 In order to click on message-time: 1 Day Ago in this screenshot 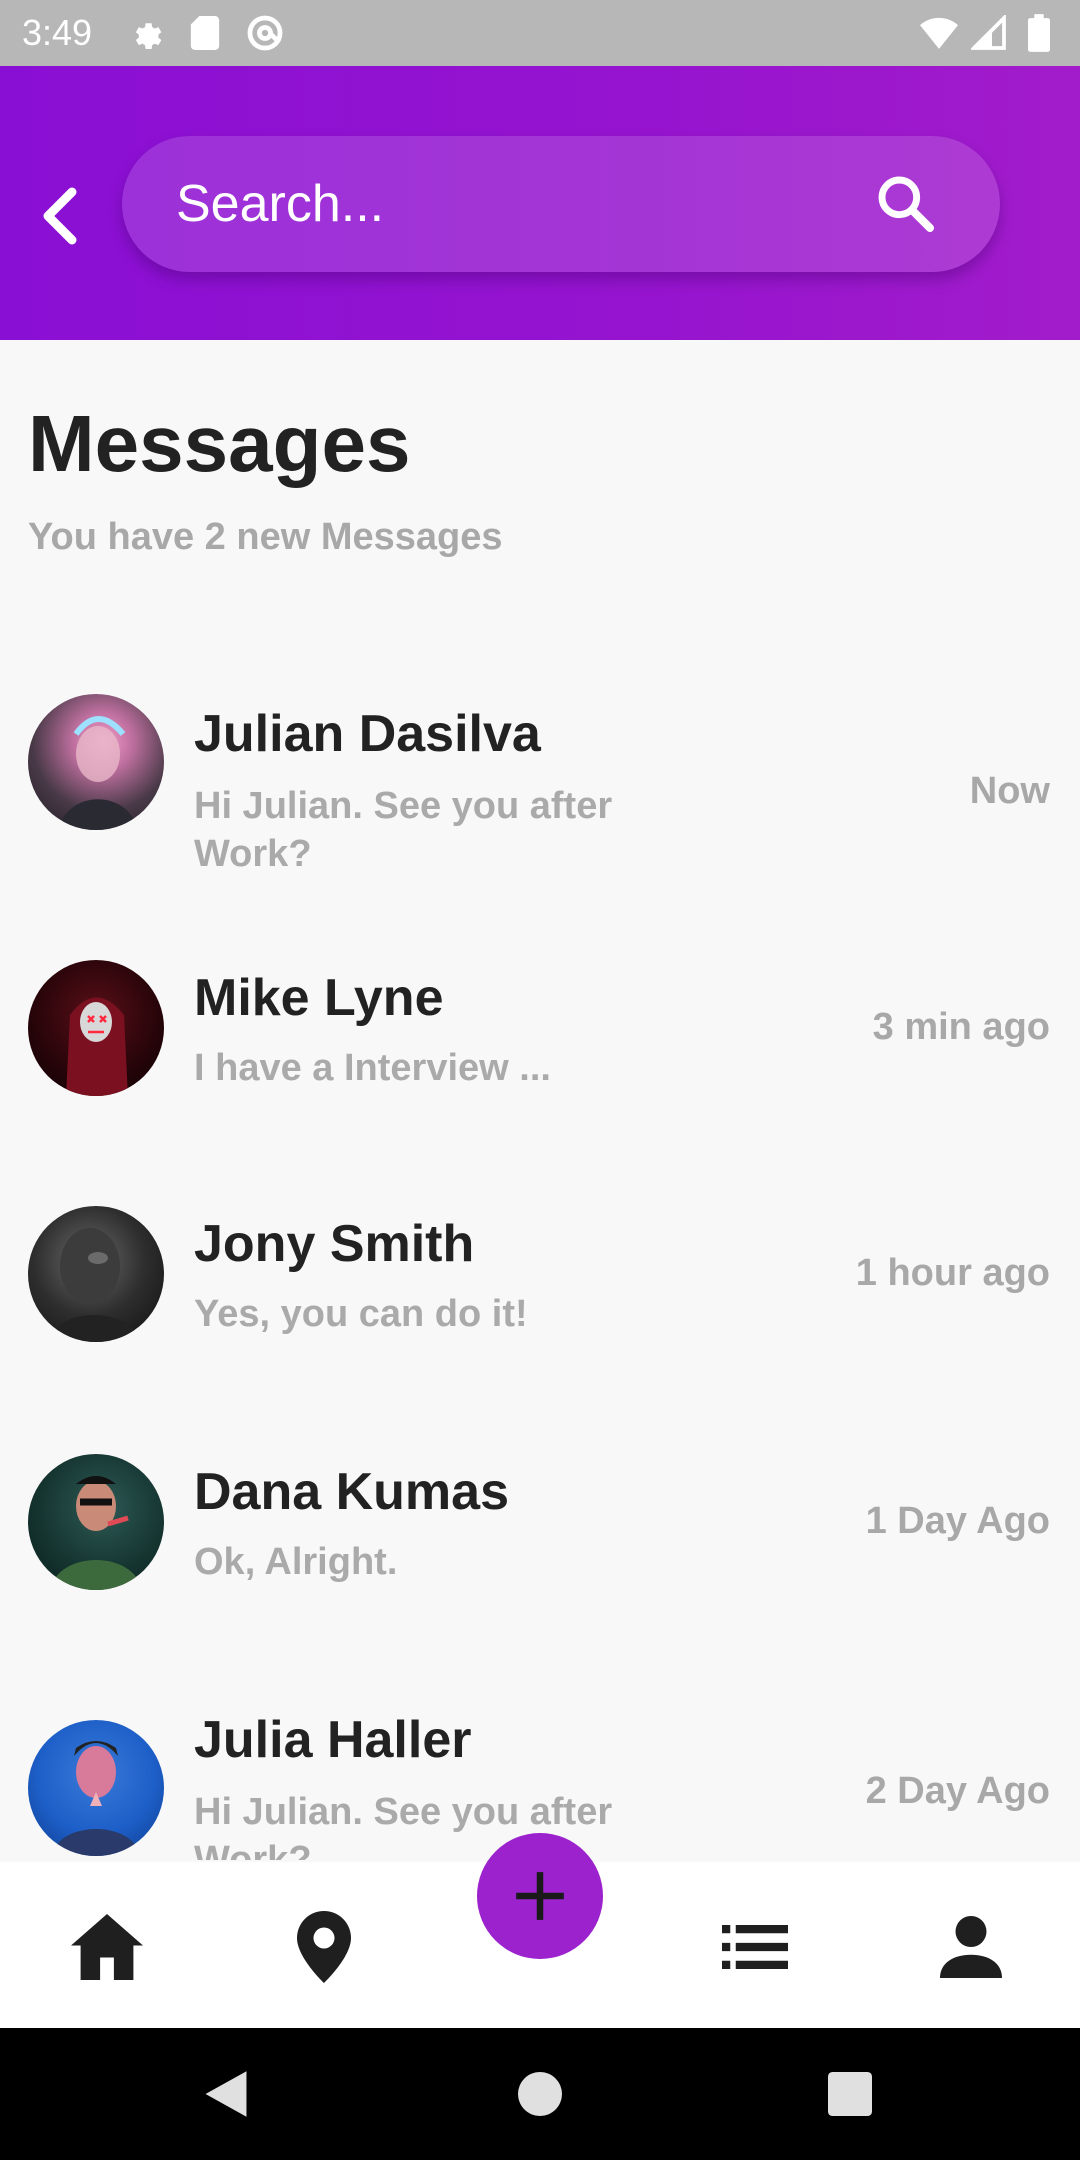, I will do `click(957, 1521)`.